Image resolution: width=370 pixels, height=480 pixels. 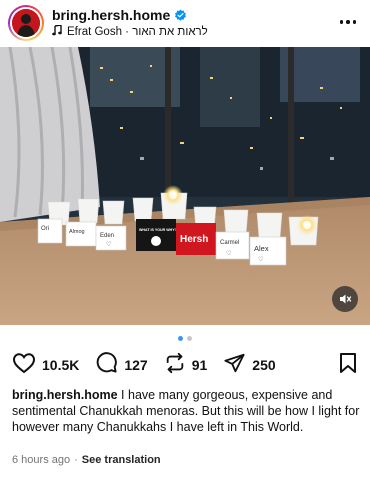 What do you see at coordinates (106, 365) in the screenshot?
I see `comment-bubble-icon` at bounding box center [106, 365].